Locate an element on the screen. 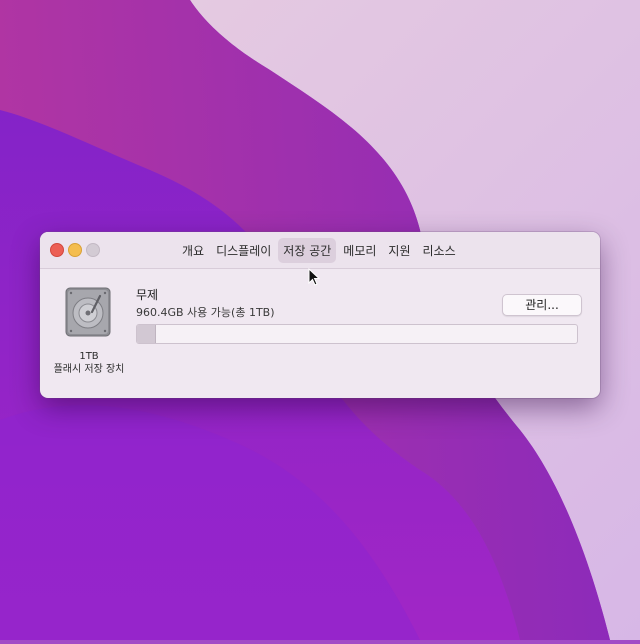  tab-displays: 디스플레이 is located at coordinates (243, 250).